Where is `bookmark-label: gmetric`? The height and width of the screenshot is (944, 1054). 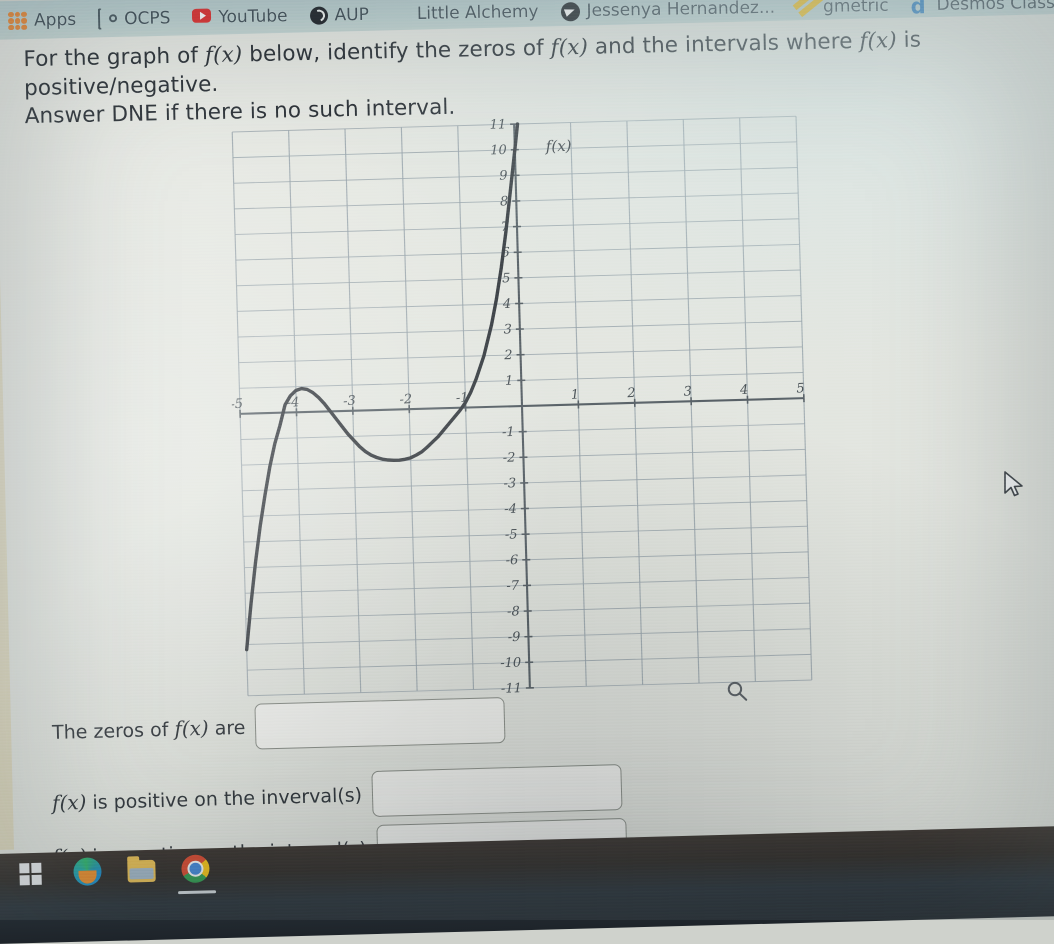 bookmark-label: gmetric is located at coordinates (856, 8).